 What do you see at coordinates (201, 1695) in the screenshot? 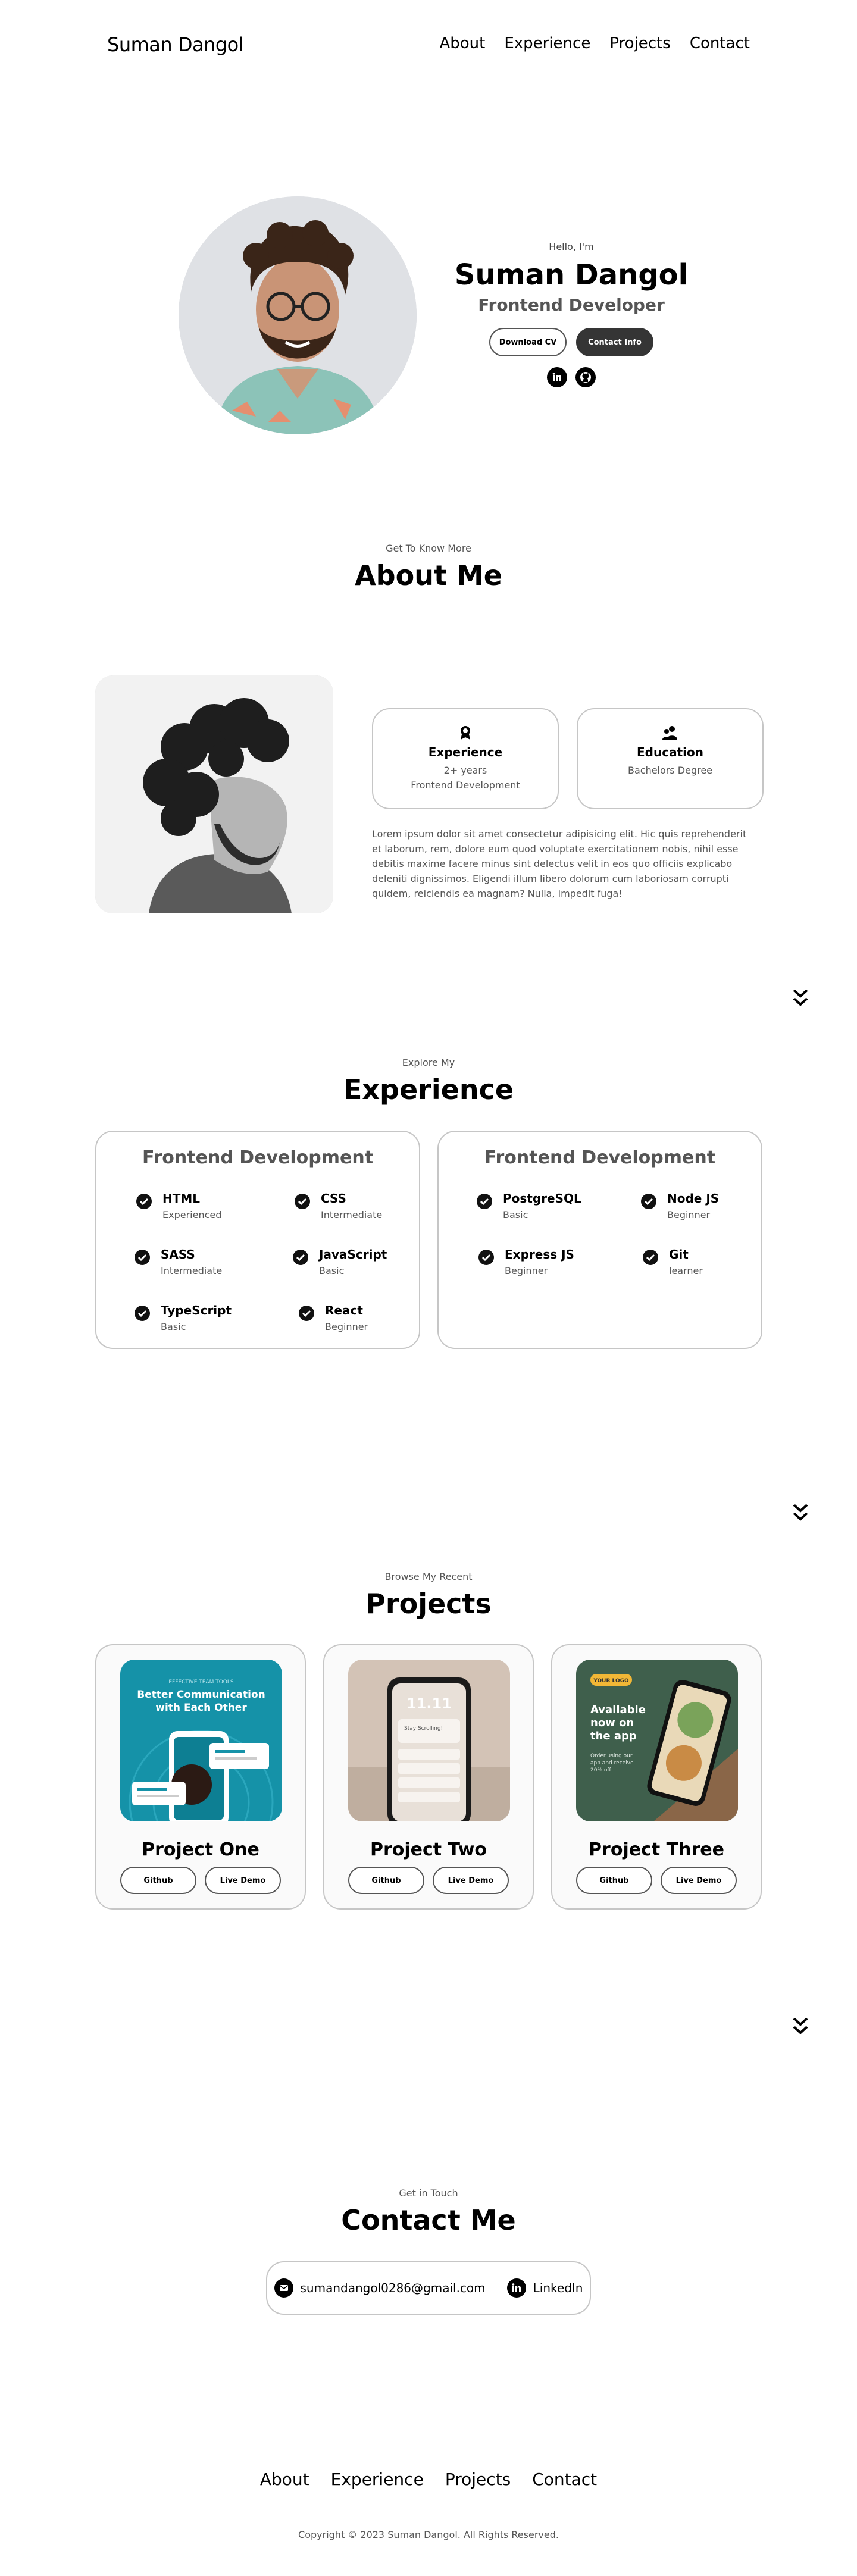
I see `svg-text: Better Communication` at bounding box center [201, 1695].